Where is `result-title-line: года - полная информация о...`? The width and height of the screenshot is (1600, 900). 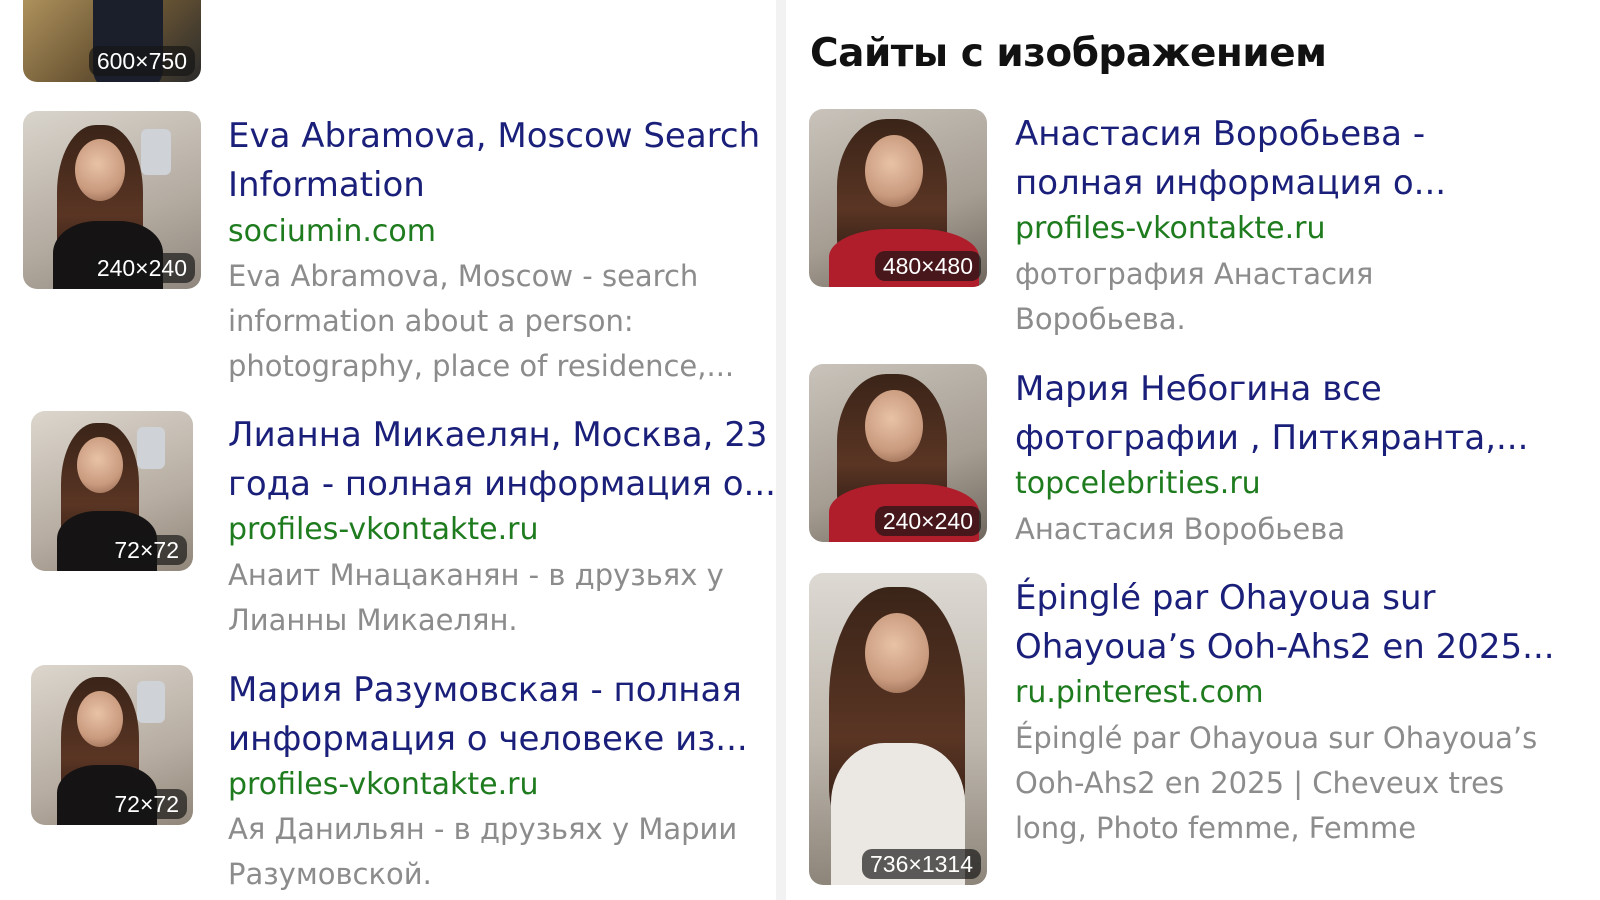 result-title-line: года - полная информация о... is located at coordinates (502, 484).